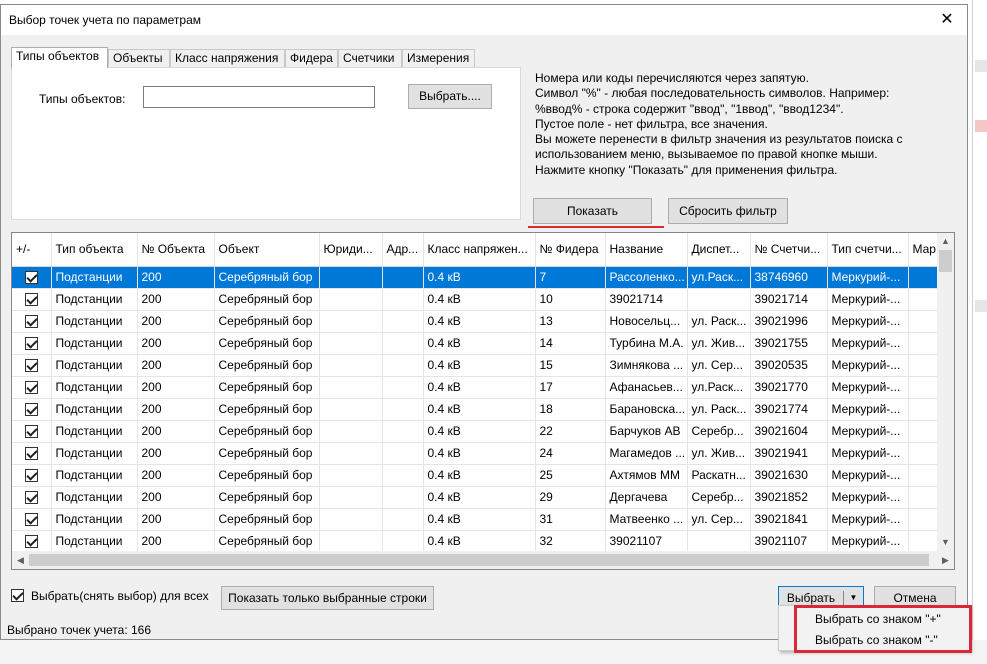 This screenshot has width=987, height=664. I want to click on column-header-name: Название, so click(646, 250).